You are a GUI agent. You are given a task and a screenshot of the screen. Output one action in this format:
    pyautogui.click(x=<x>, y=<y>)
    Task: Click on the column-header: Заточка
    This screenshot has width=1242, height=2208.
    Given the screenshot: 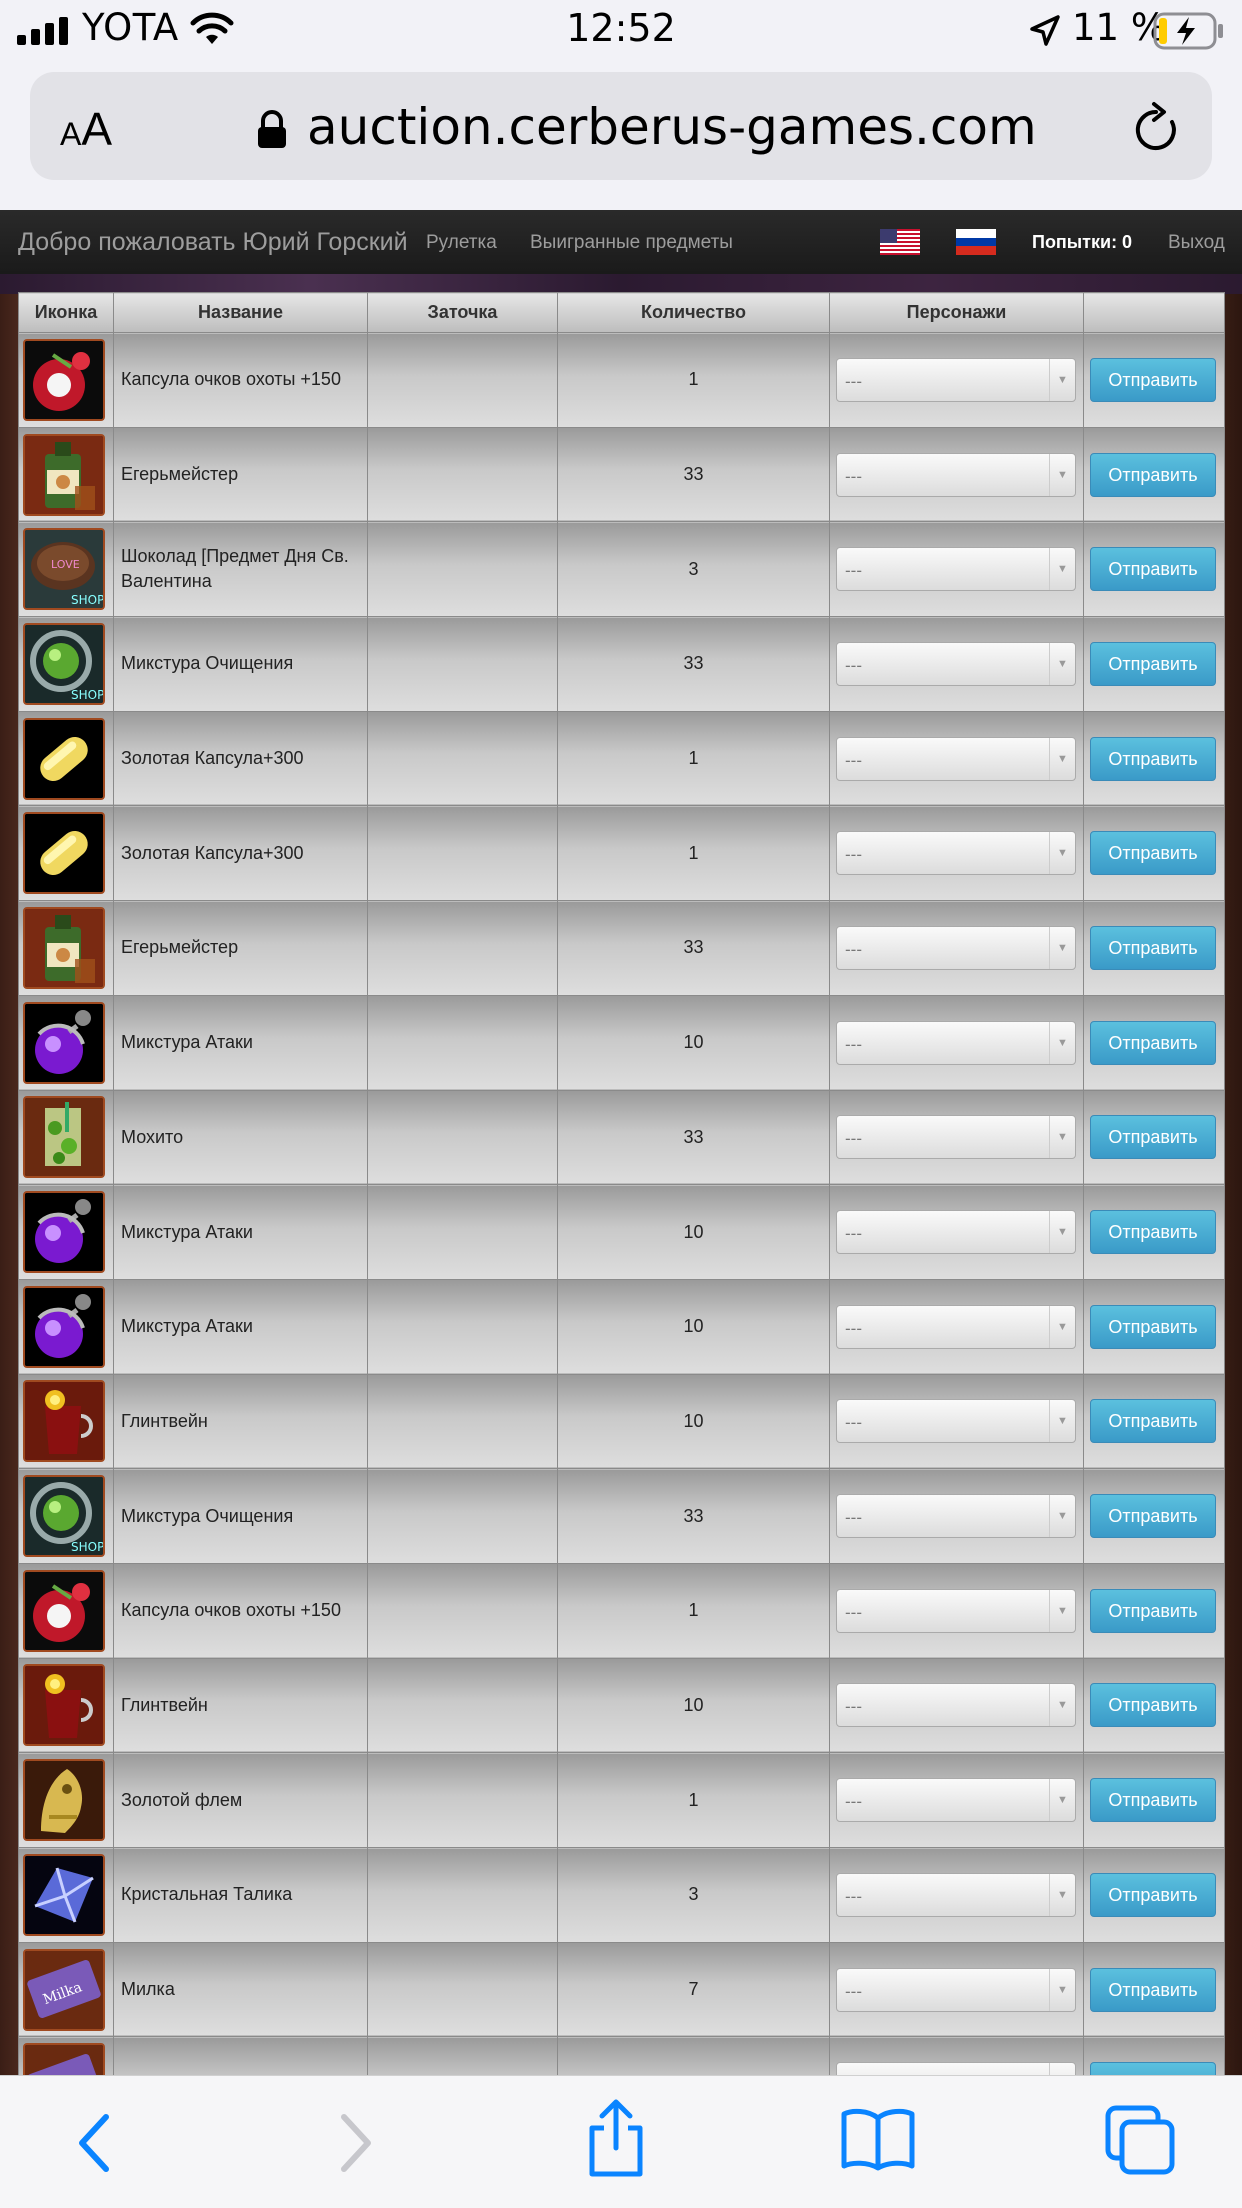 What is the action you would take?
    pyautogui.click(x=462, y=312)
    